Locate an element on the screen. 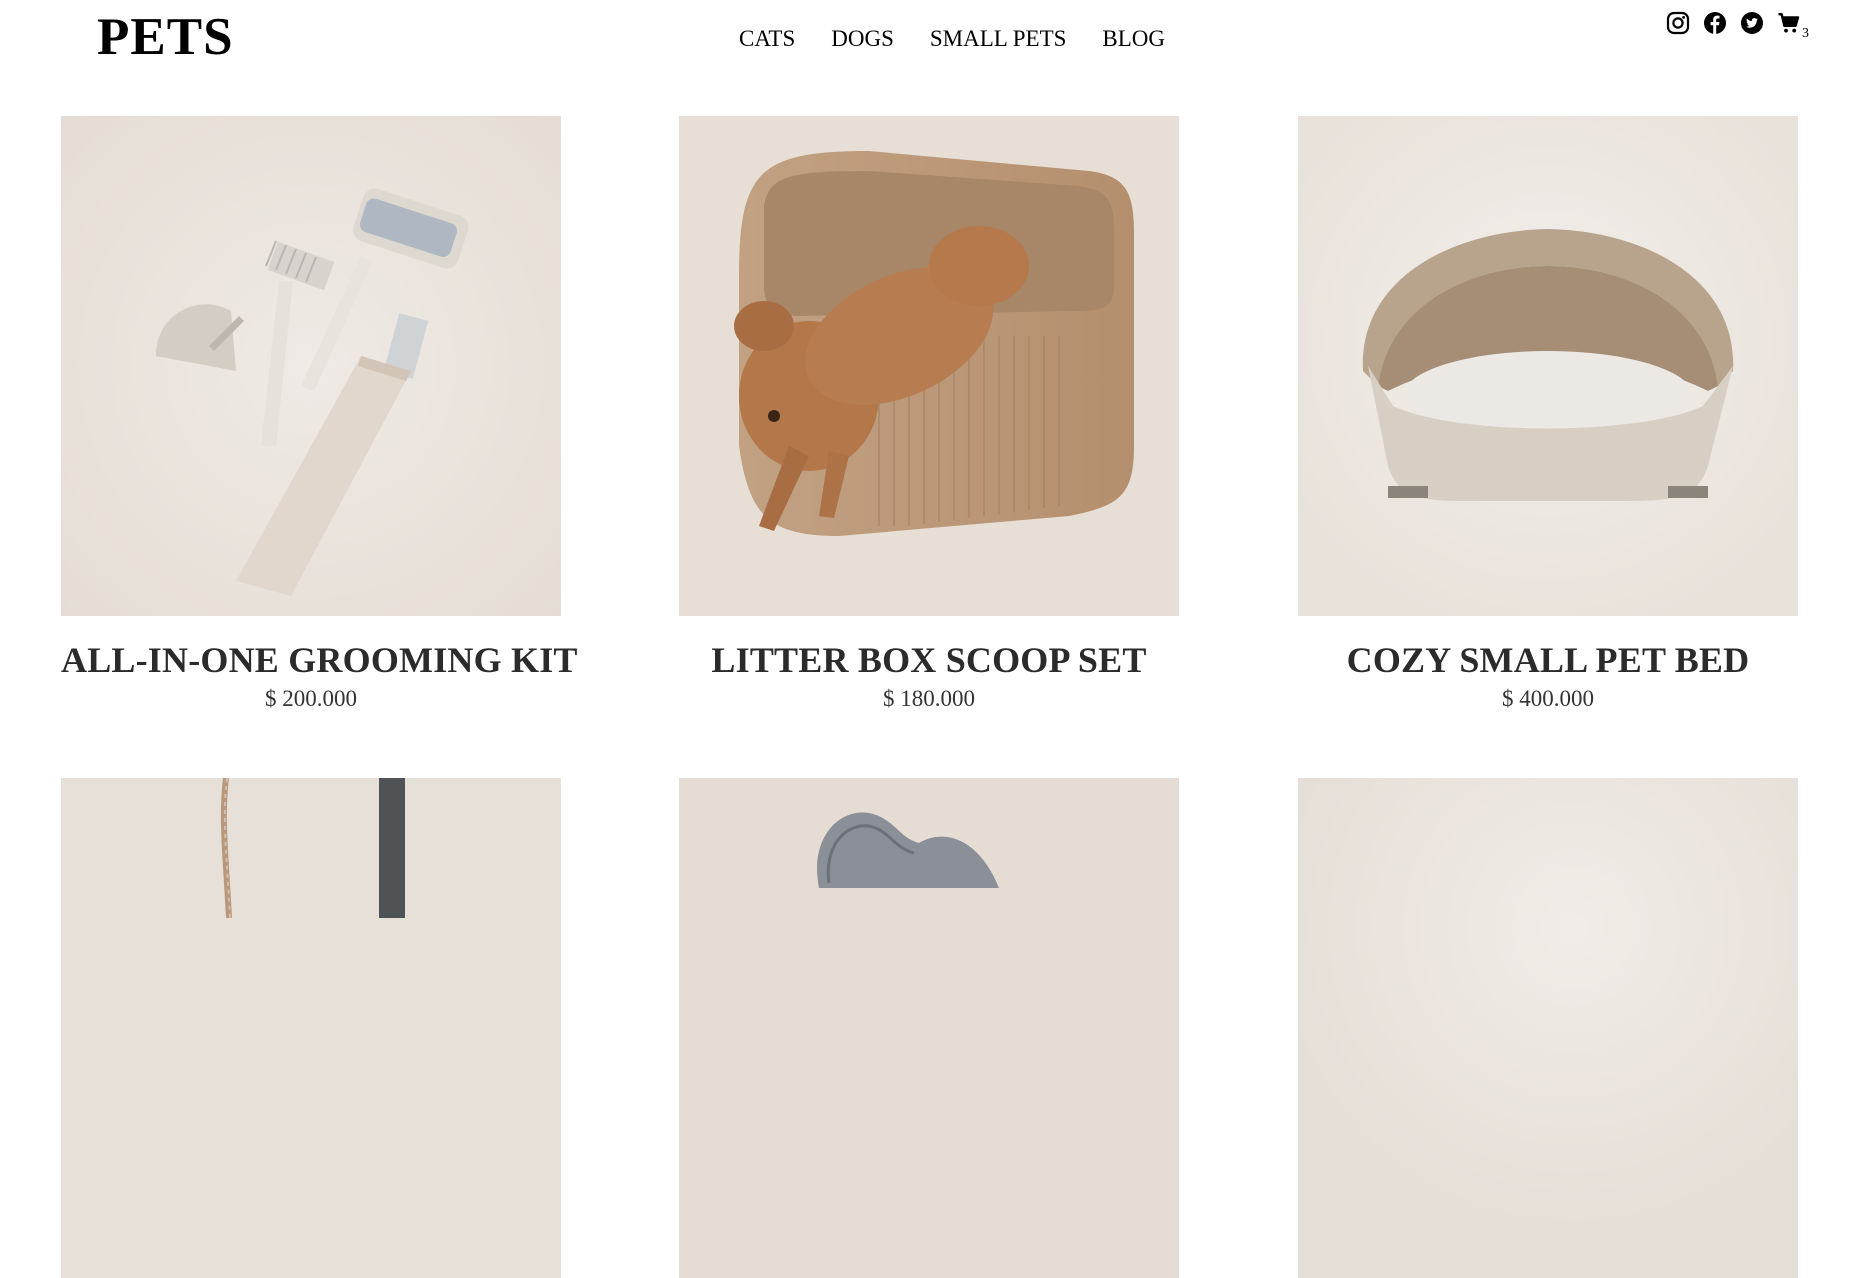 Image resolution: width=1857 pixels, height=1278 pixels. pet-bed-image is located at coordinates (1548, 366).